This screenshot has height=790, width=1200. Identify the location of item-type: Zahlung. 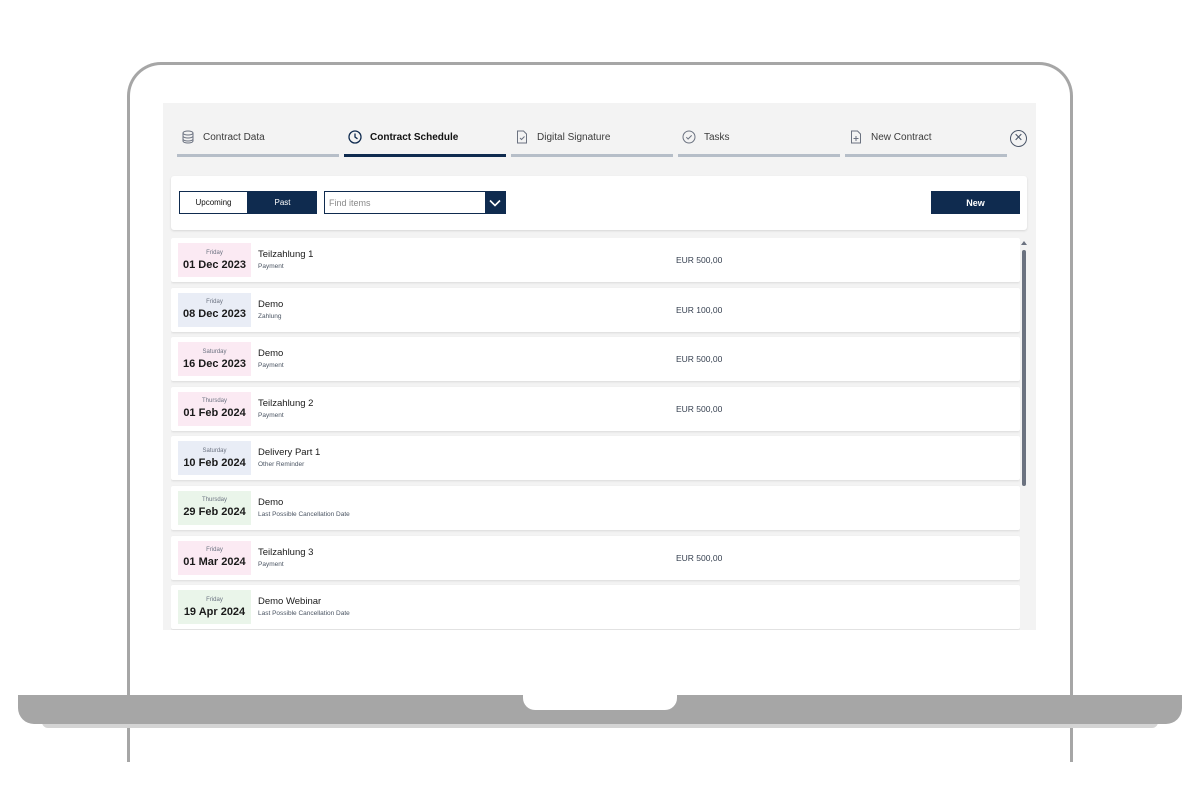
(270, 316).